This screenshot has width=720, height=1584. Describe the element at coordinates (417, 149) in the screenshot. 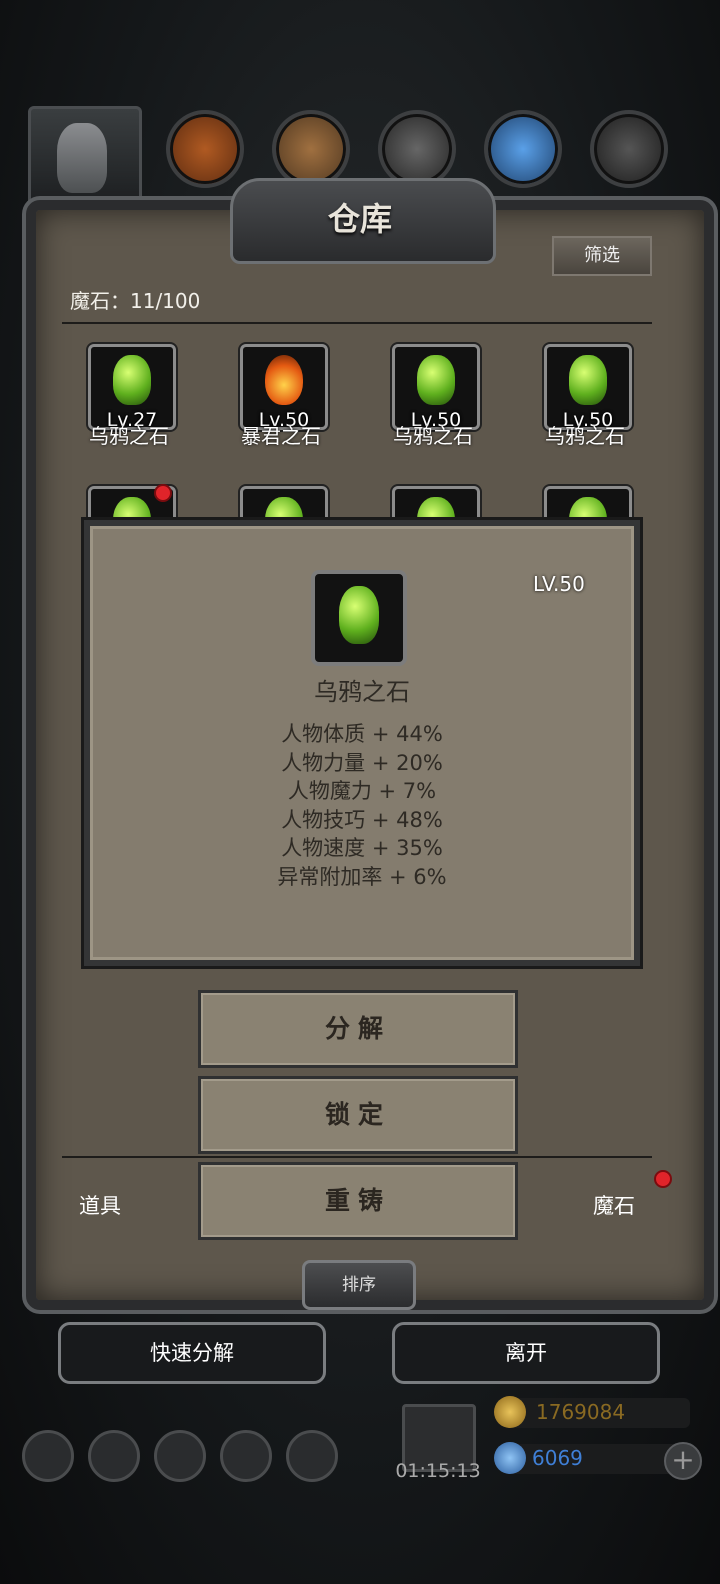

I see `iron-material-icon` at that location.